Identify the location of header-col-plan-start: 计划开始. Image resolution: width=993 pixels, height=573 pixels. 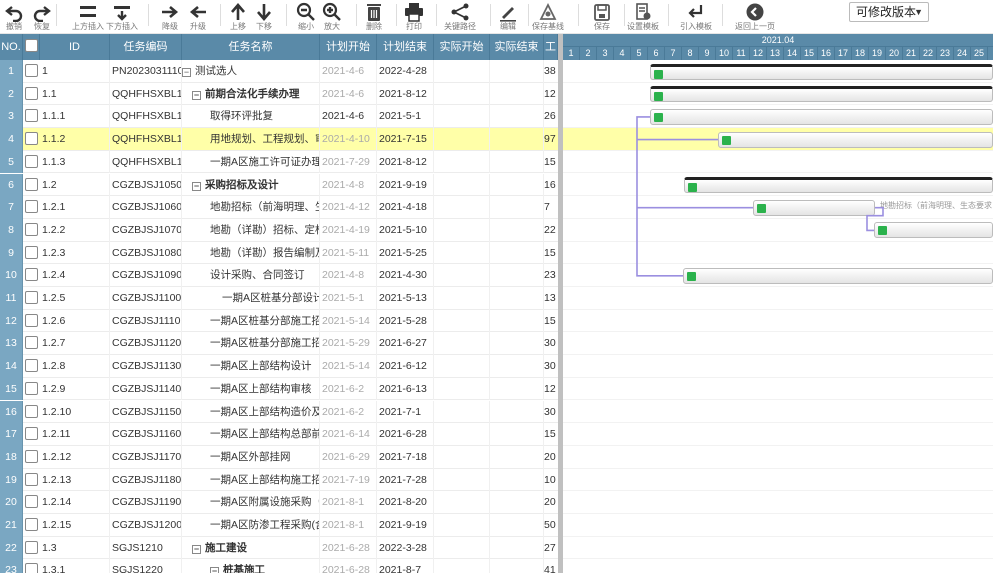
(348, 47).